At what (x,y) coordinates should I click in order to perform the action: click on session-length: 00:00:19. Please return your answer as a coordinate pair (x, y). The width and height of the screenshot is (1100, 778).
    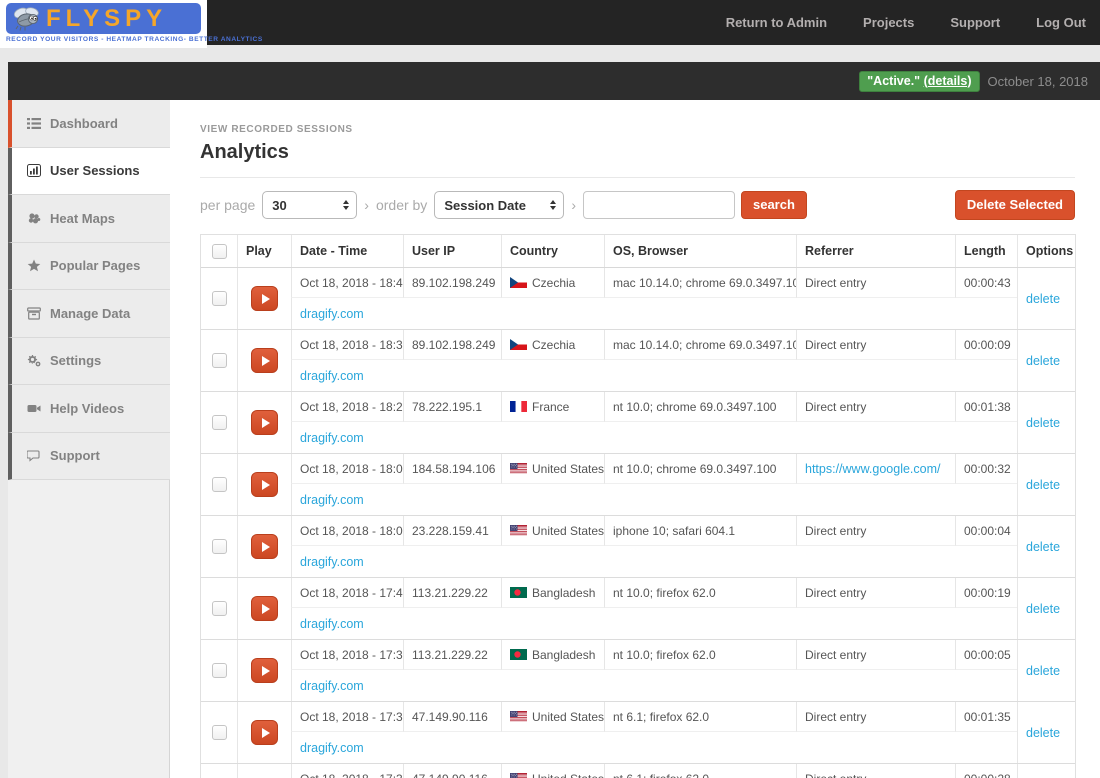
    Looking at the image, I should click on (986, 593).